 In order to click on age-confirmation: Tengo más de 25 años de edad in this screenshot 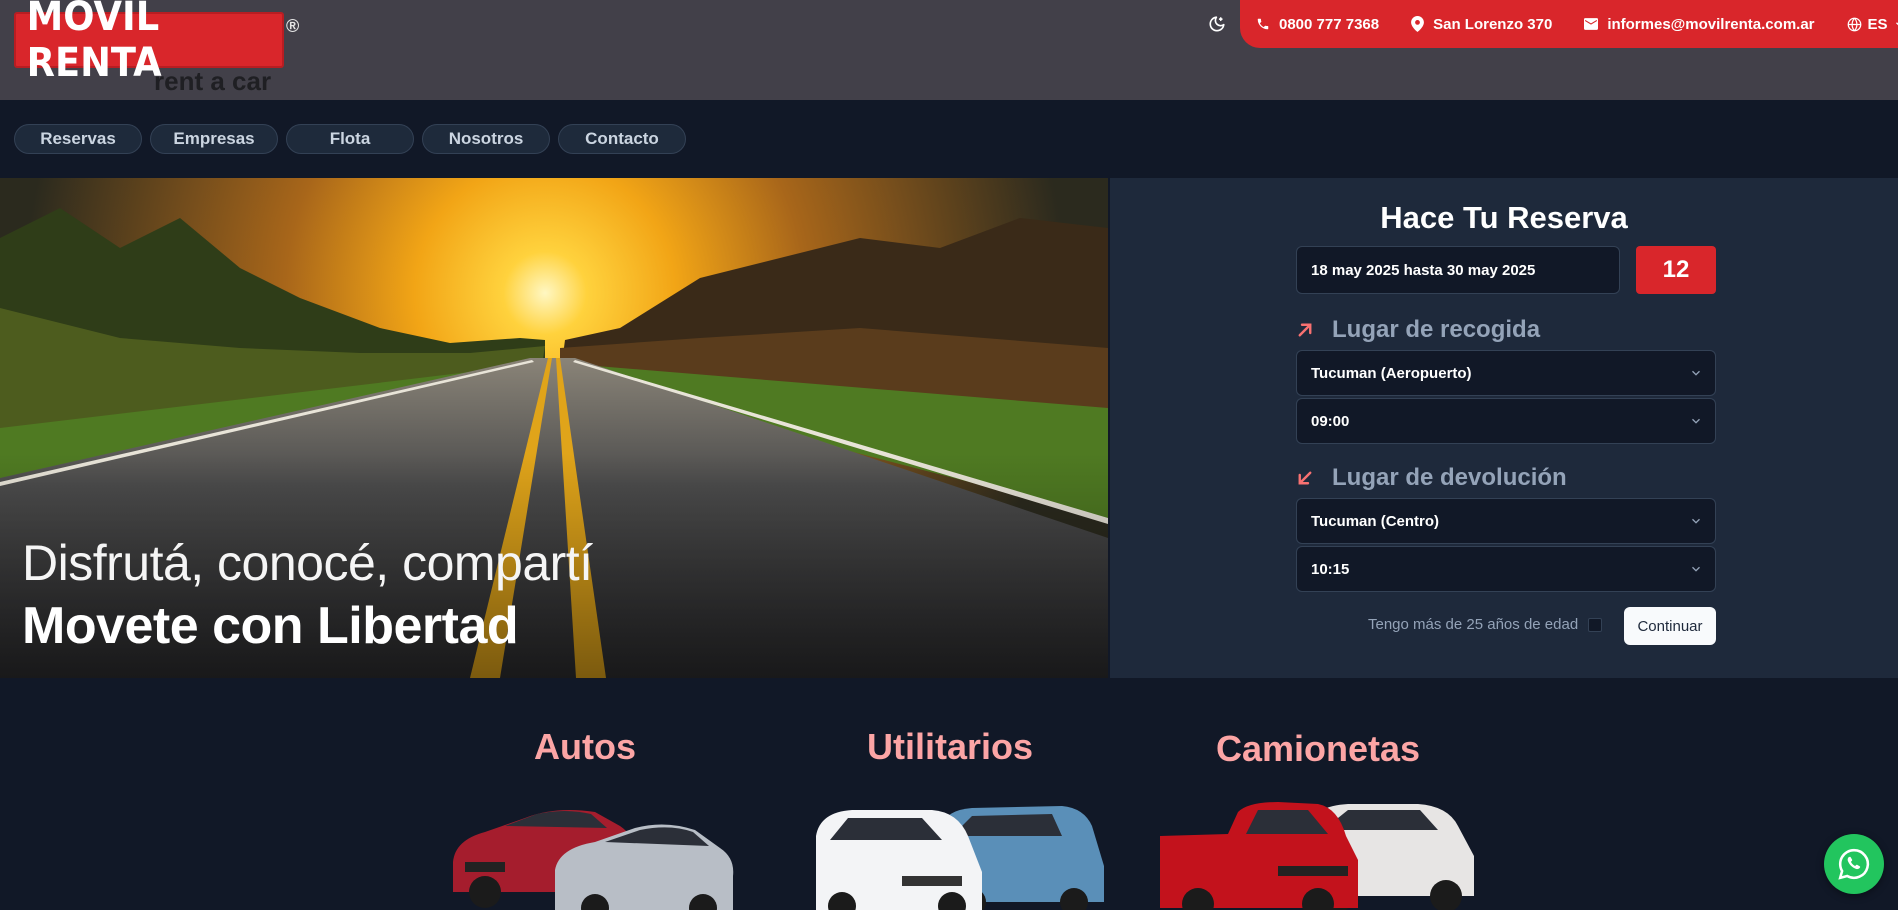, I will do `click(1485, 624)`.